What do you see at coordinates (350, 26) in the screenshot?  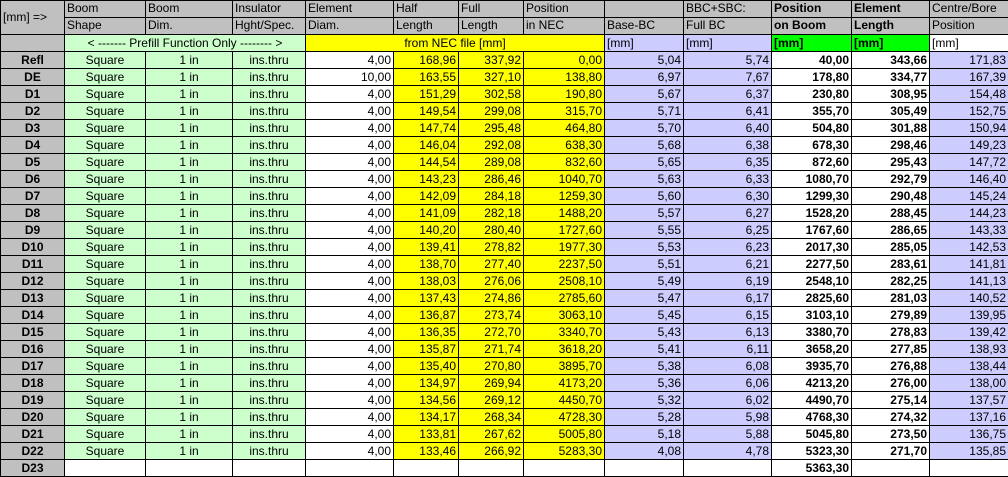 I see `header-element-diam-l2: Diam.` at bounding box center [350, 26].